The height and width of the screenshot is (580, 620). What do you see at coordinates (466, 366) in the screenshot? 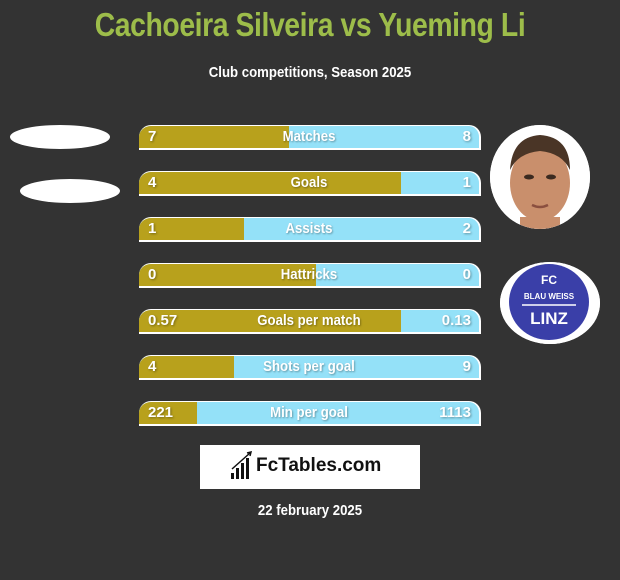
I see `right-value: 9` at bounding box center [466, 366].